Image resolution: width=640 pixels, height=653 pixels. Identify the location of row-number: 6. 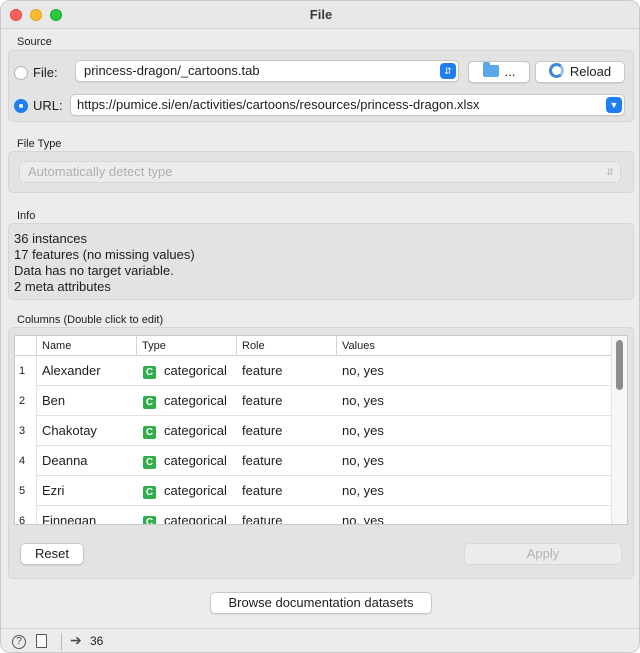
(26, 515).